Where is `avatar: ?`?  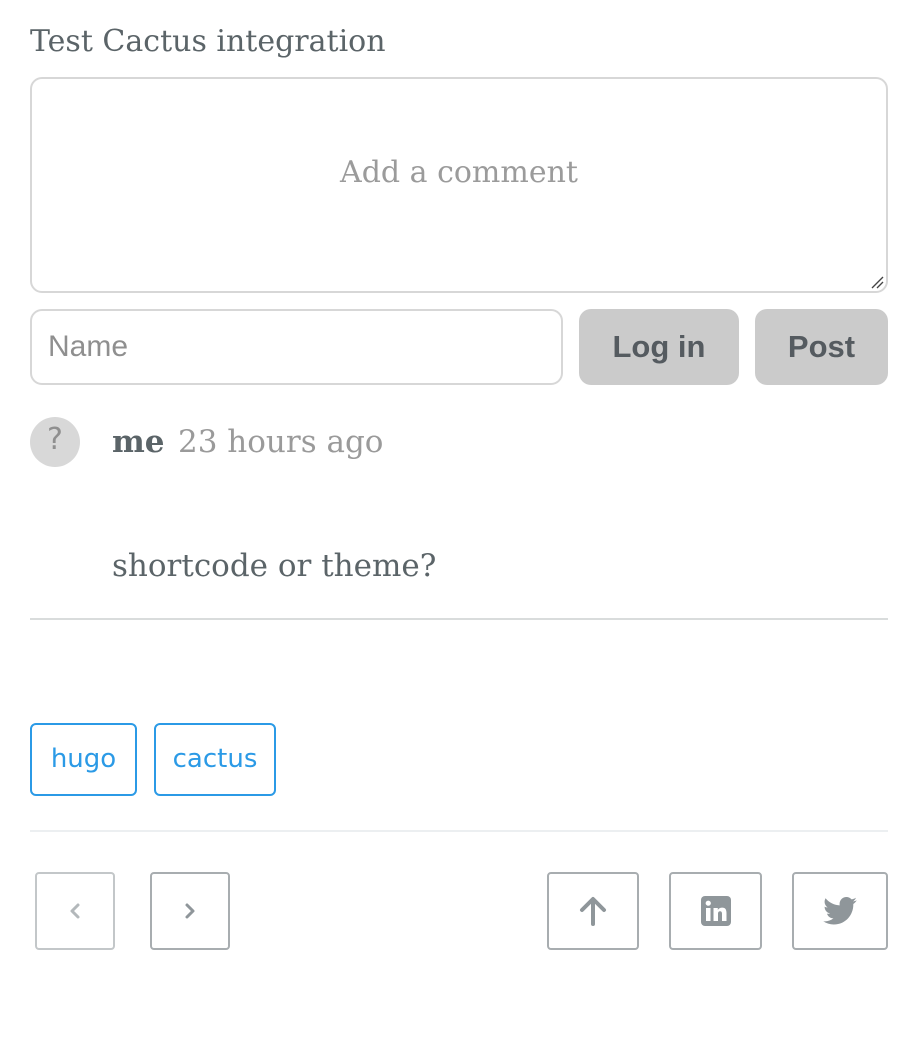
avatar: ? is located at coordinates (55, 442).